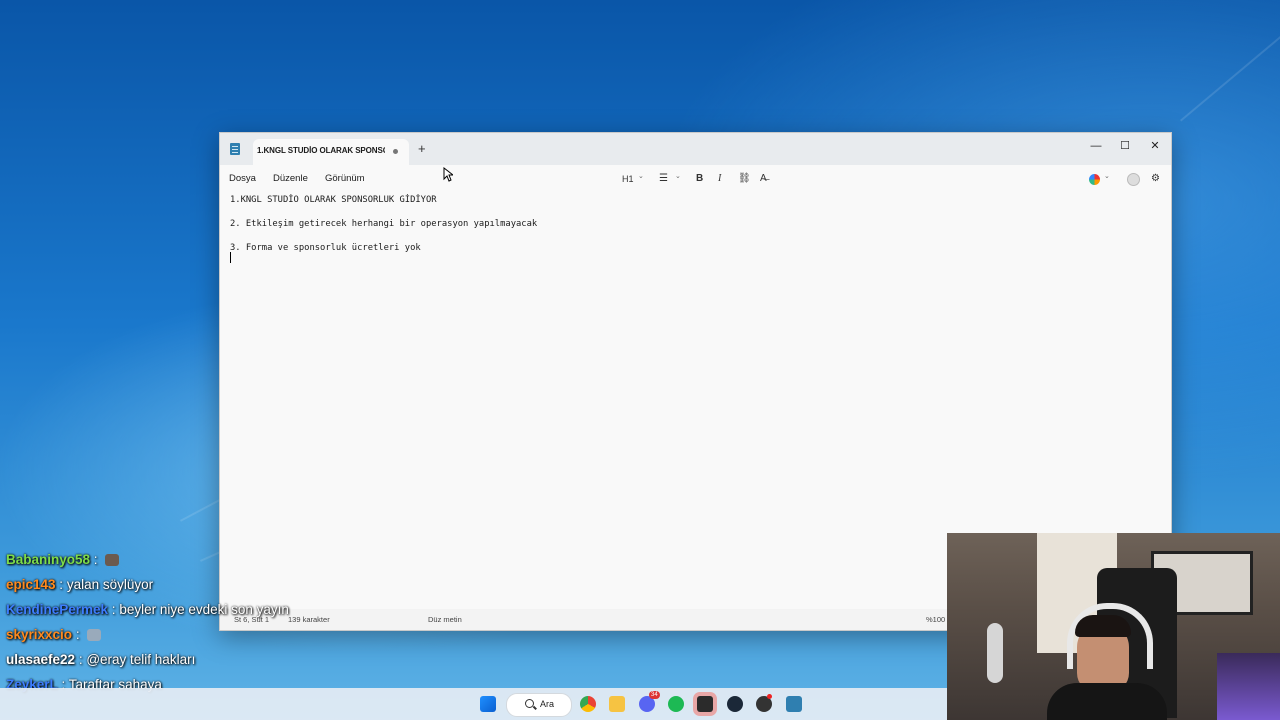 This screenshot has height=720, width=1280. Describe the element at coordinates (325, 248) in the screenshot. I see `document-line: 3. Forma ve sponsorluk ücretleri yok` at that location.